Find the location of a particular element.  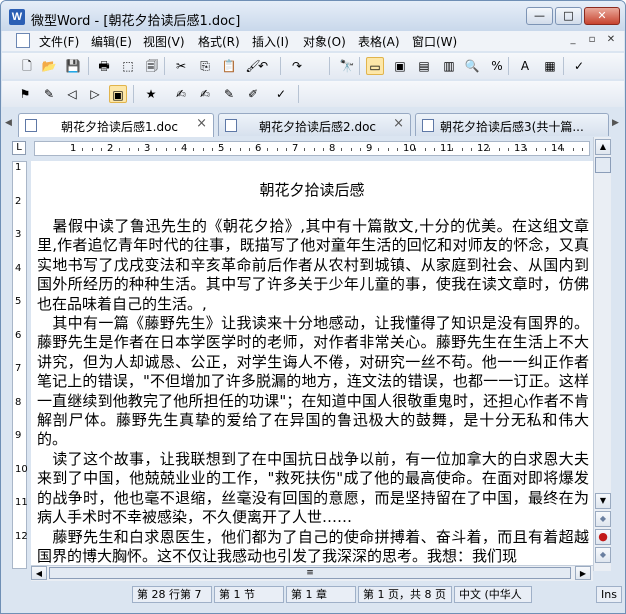

document-icon is located at coordinates (23, 40).